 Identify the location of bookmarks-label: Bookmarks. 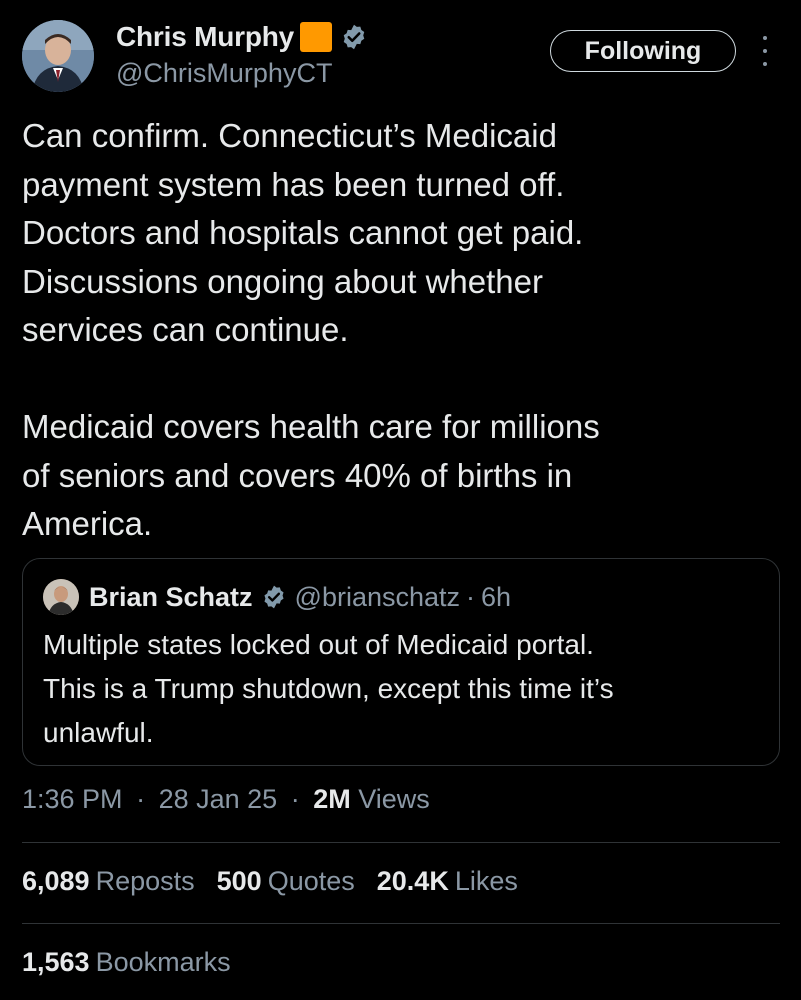
(163, 962).